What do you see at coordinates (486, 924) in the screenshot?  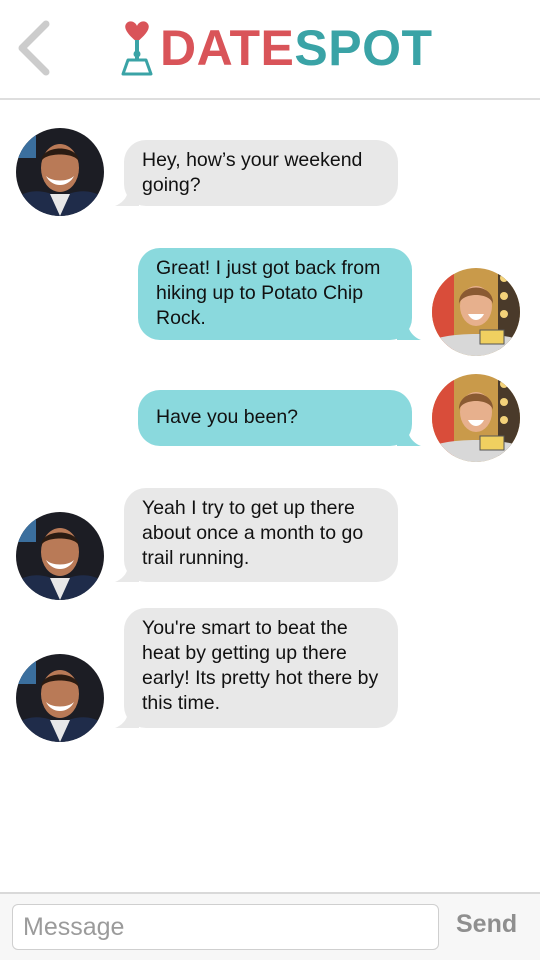 I see `send-button: Send` at bounding box center [486, 924].